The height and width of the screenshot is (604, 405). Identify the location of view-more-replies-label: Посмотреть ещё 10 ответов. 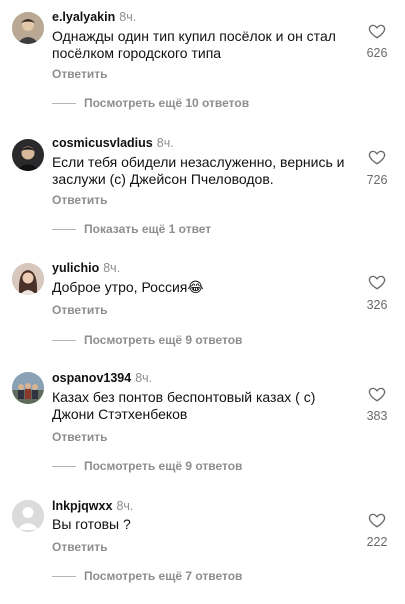
(167, 103).